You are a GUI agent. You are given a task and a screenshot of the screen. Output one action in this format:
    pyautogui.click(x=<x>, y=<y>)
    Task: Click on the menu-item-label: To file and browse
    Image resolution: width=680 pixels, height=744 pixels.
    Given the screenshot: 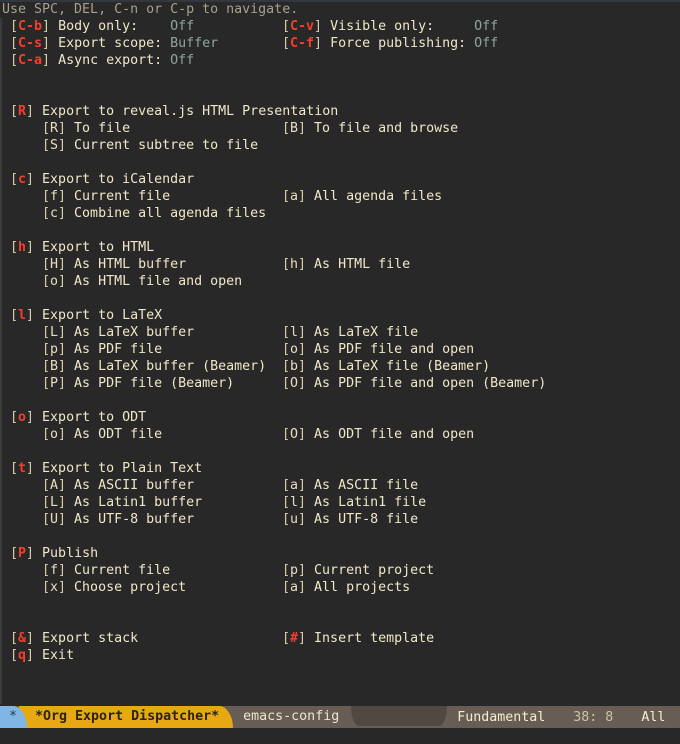 What is the action you would take?
    pyautogui.click(x=386, y=128)
    